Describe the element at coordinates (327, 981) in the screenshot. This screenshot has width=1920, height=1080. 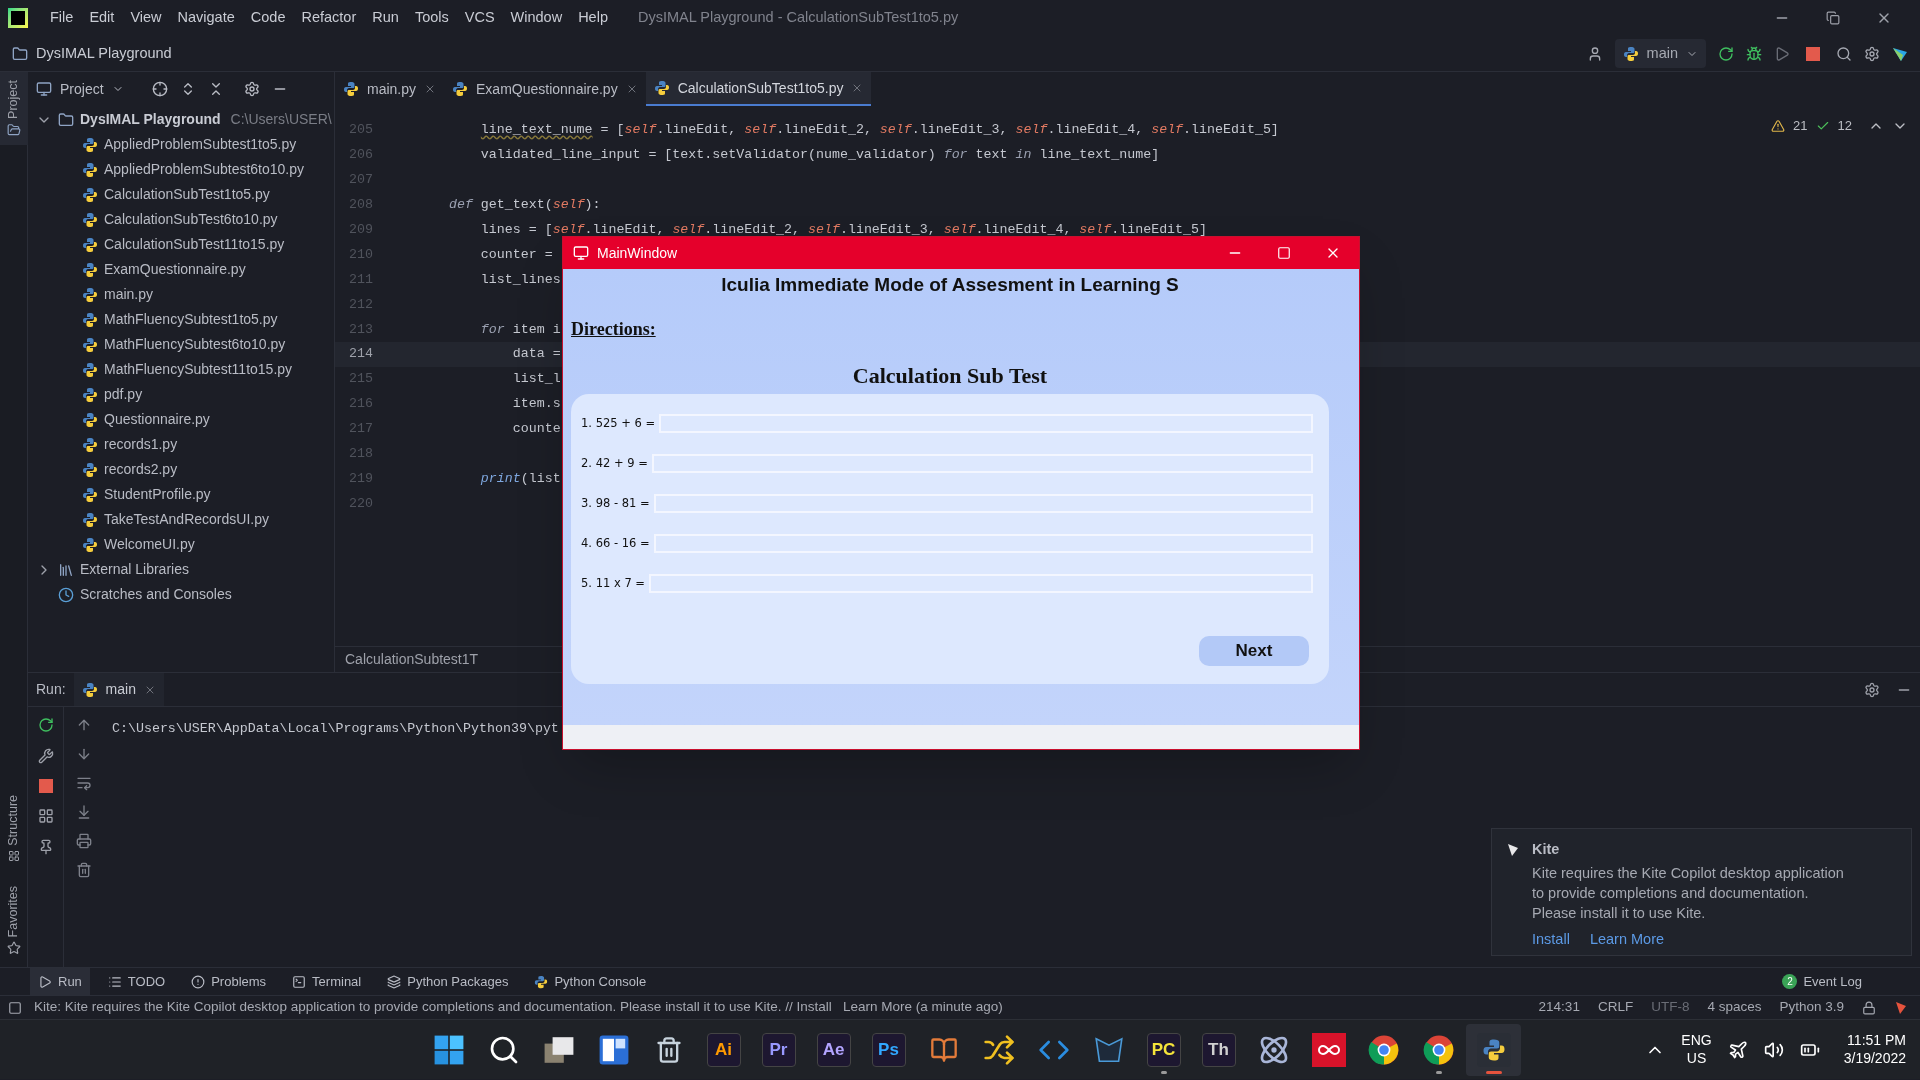
I see `tool-tab: Terminal` at that location.